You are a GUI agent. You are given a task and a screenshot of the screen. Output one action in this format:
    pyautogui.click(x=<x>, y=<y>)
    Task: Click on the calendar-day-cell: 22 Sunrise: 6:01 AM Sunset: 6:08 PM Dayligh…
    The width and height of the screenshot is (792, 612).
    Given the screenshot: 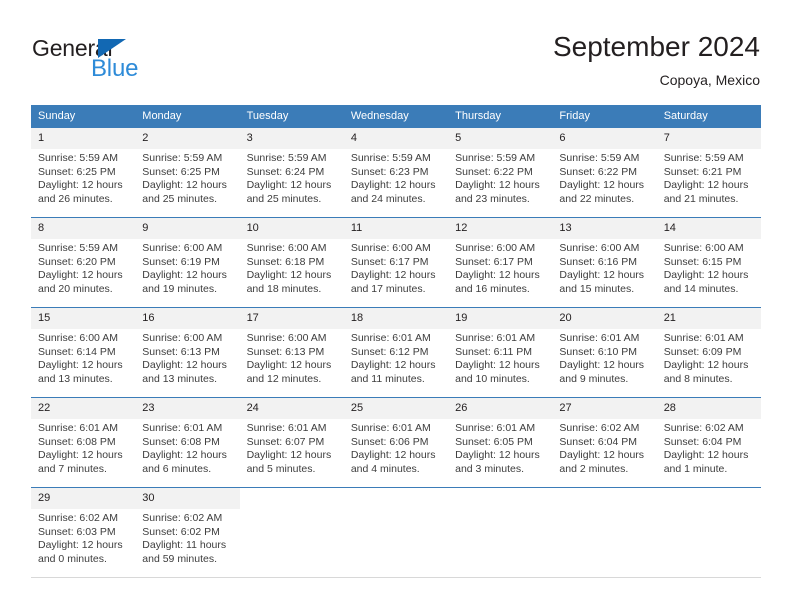 What is the action you would take?
    pyautogui.click(x=83, y=442)
    